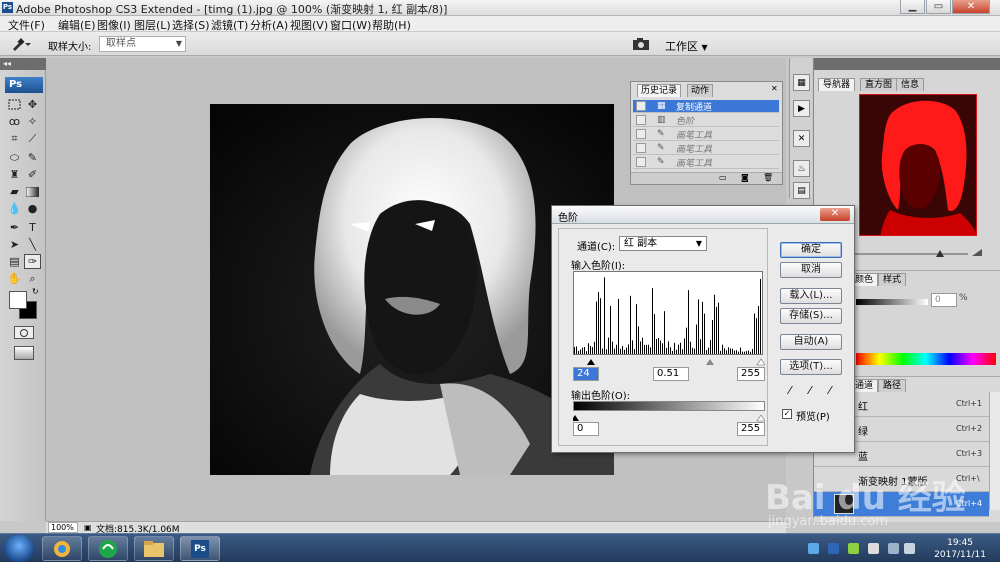 The width and height of the screenshot is (1000, 562). Describe the element at coordinates (77, 25) in the screenshot. I see `menu-edit: 编辑(E)` at that location.